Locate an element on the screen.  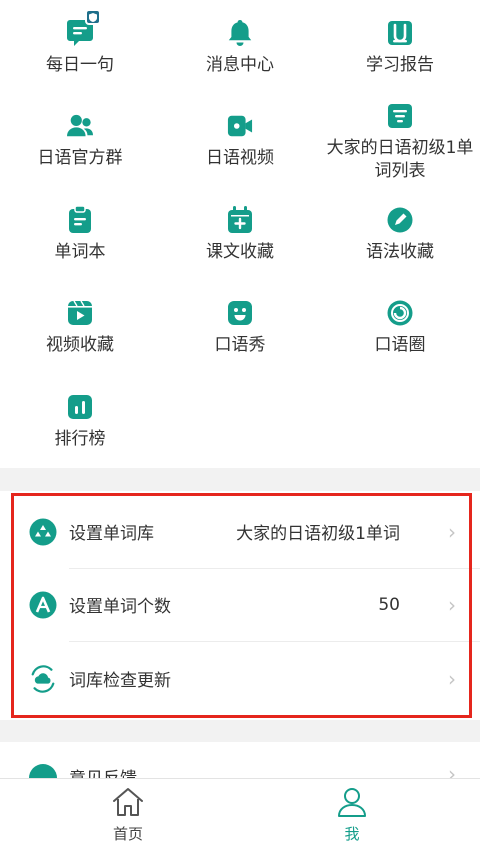
grid-item-word-list: 大家的日语初级1单词列表 is located at coordinates (400, 143).